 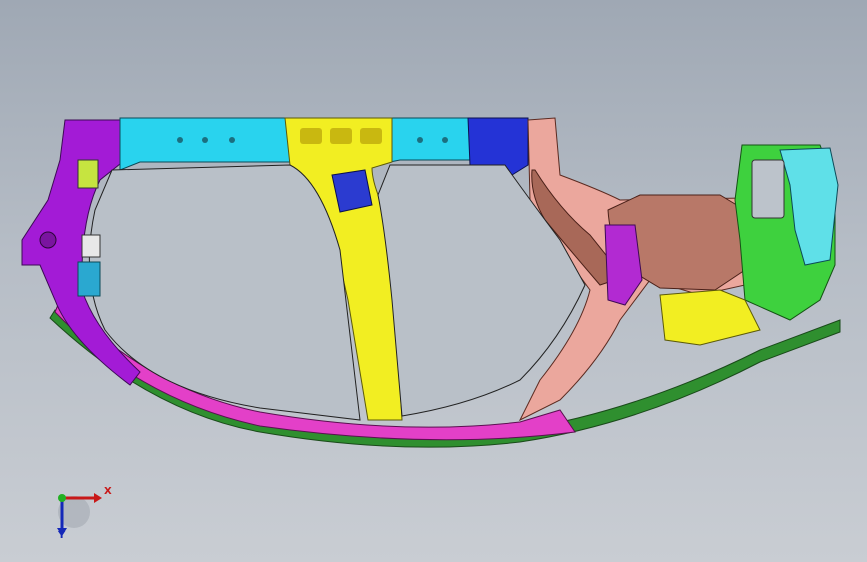 What do you see at coordinates (62, 535) in the screenshot?
I see `y-axis-label: Y` at bounding box center [62, 535].